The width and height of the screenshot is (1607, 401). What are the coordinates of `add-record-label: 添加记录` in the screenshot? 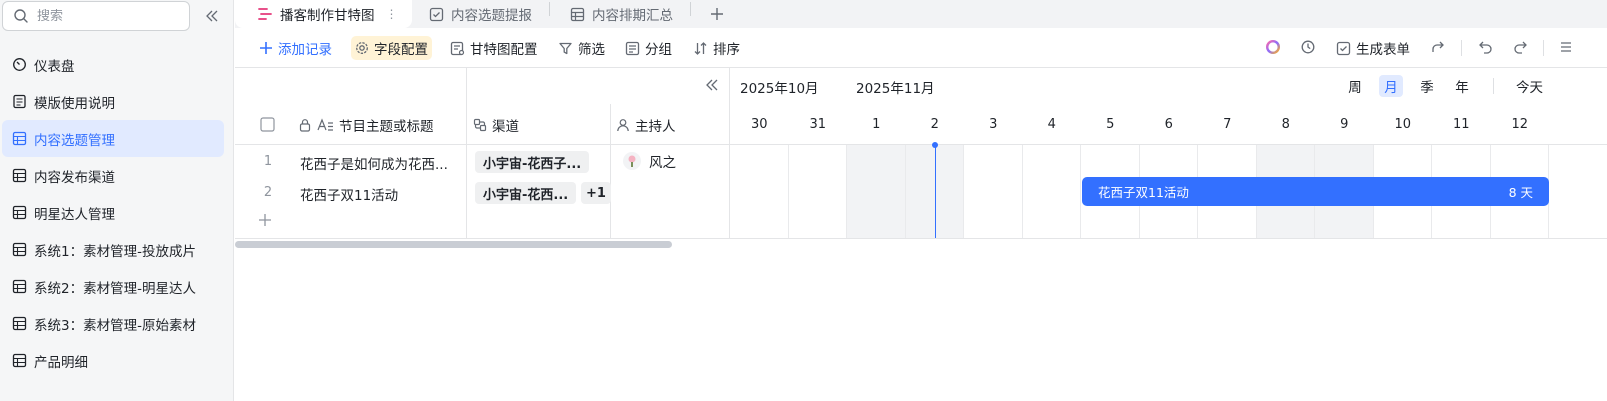 It's located at (305, 50).